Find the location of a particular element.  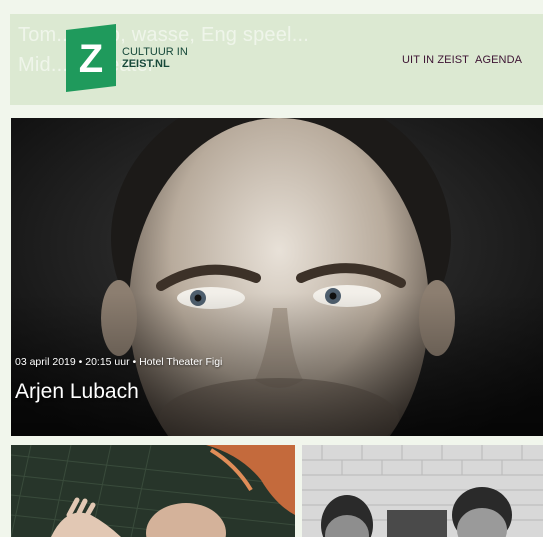

site-logo: Z CULTUUR IN ZEIST.NL is located at coordinates (127, 58).